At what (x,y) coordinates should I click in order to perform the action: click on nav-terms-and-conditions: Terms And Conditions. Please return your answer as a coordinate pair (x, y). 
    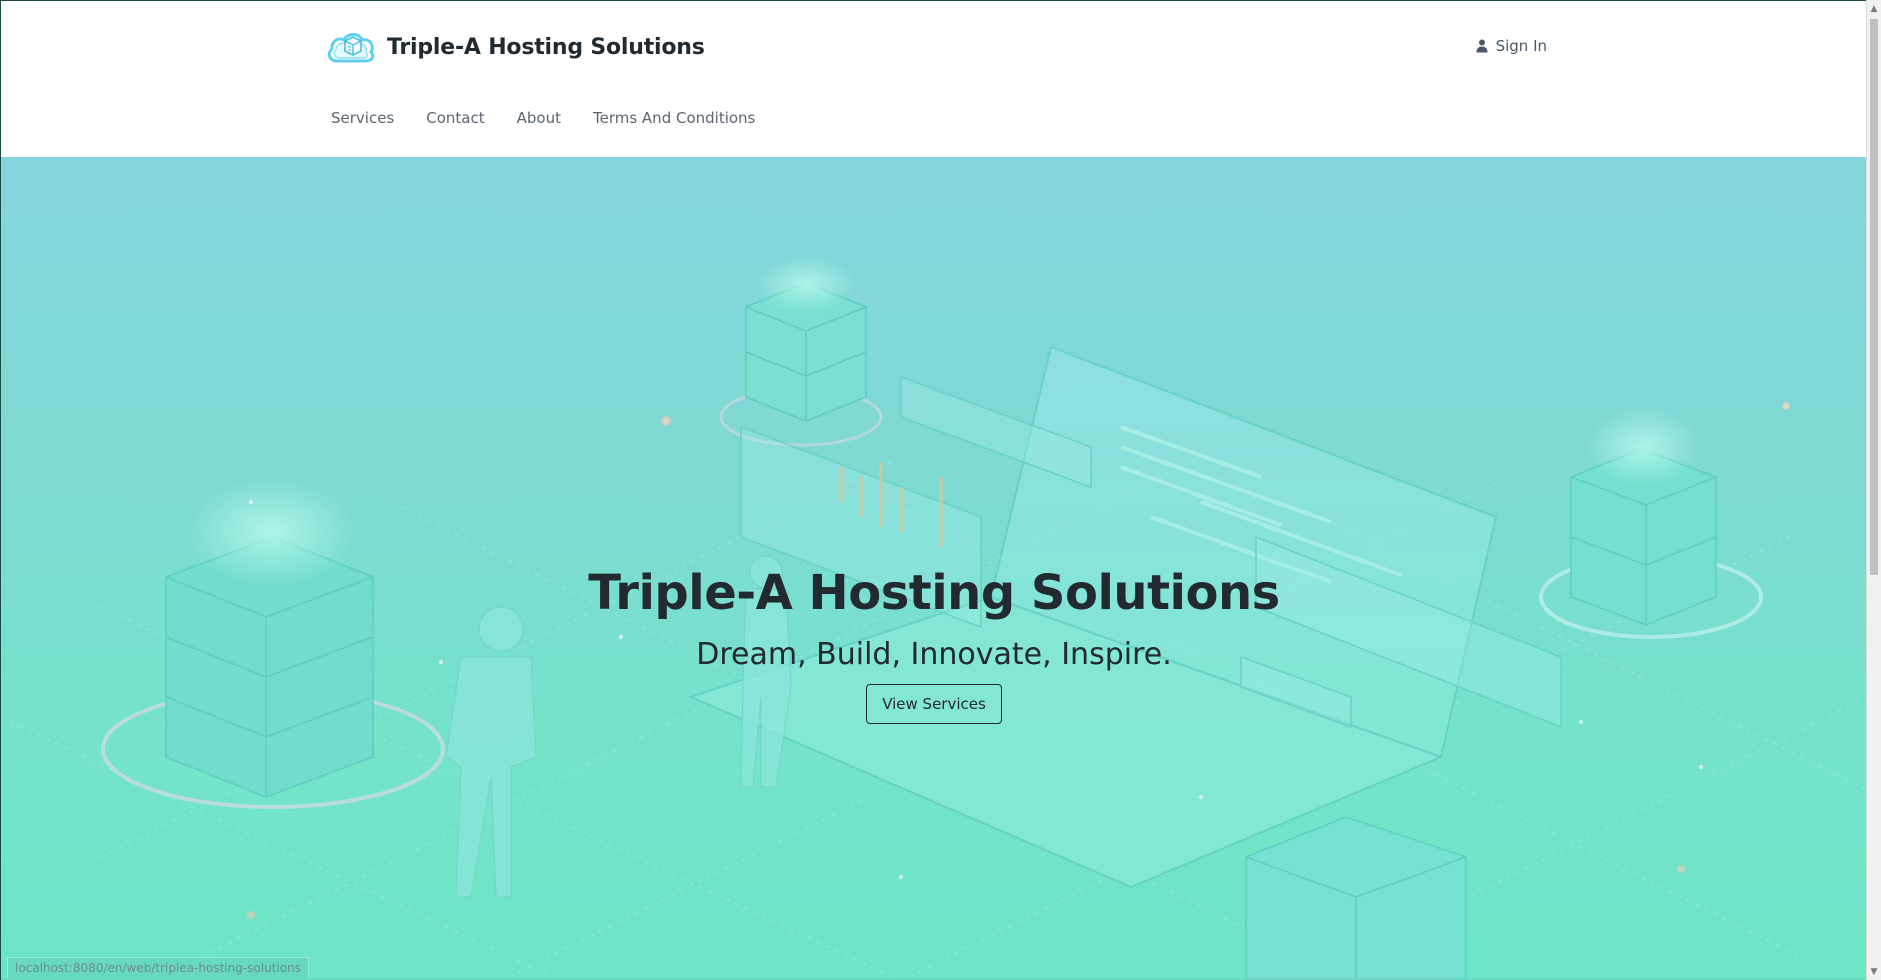
    Looking at the image, I should click on (674, 118).